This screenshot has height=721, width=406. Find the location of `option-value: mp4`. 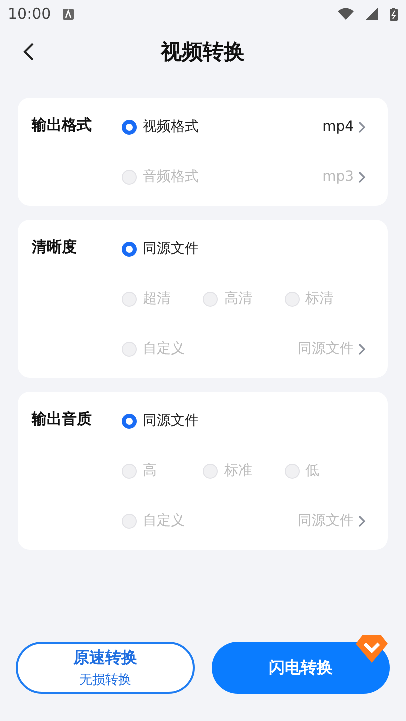

option-value: mp4 is located at coordinates (338, 127).